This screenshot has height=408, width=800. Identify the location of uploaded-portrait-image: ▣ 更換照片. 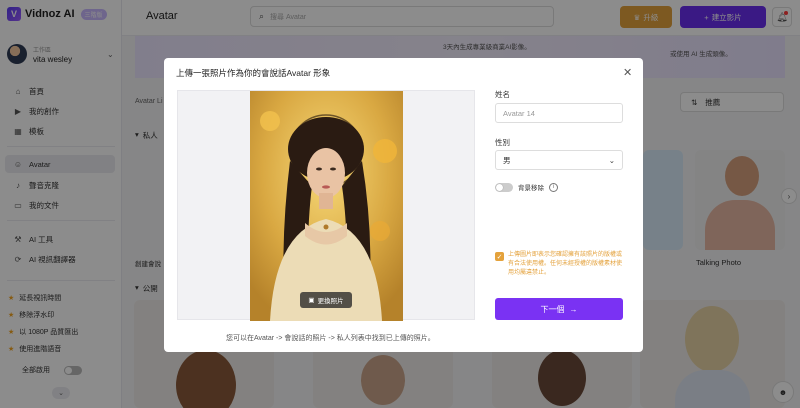
(326, 206).